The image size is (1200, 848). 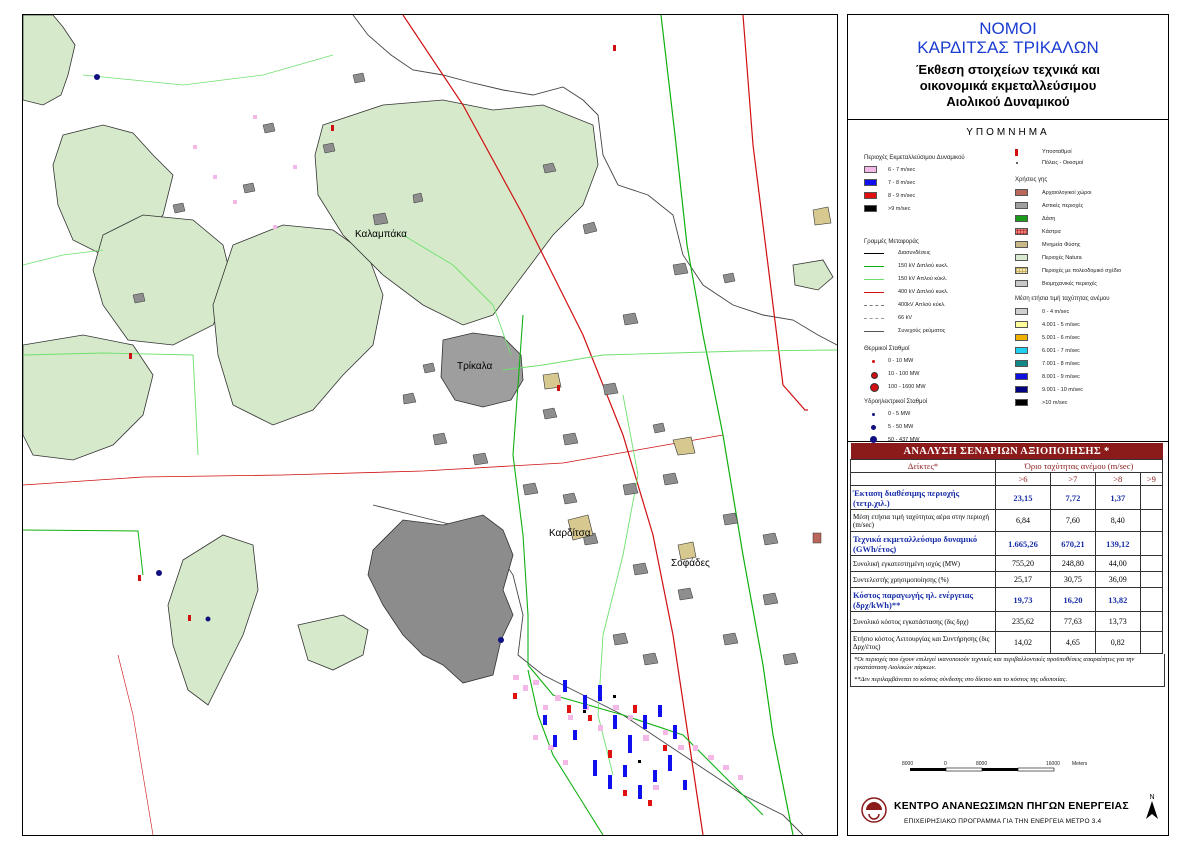 What do you see at coordinates (891, 242) in the screenshot?
I see `legend-lines-heading: Γραμμές Μεταφοράς` at bounding box center [891, 242].